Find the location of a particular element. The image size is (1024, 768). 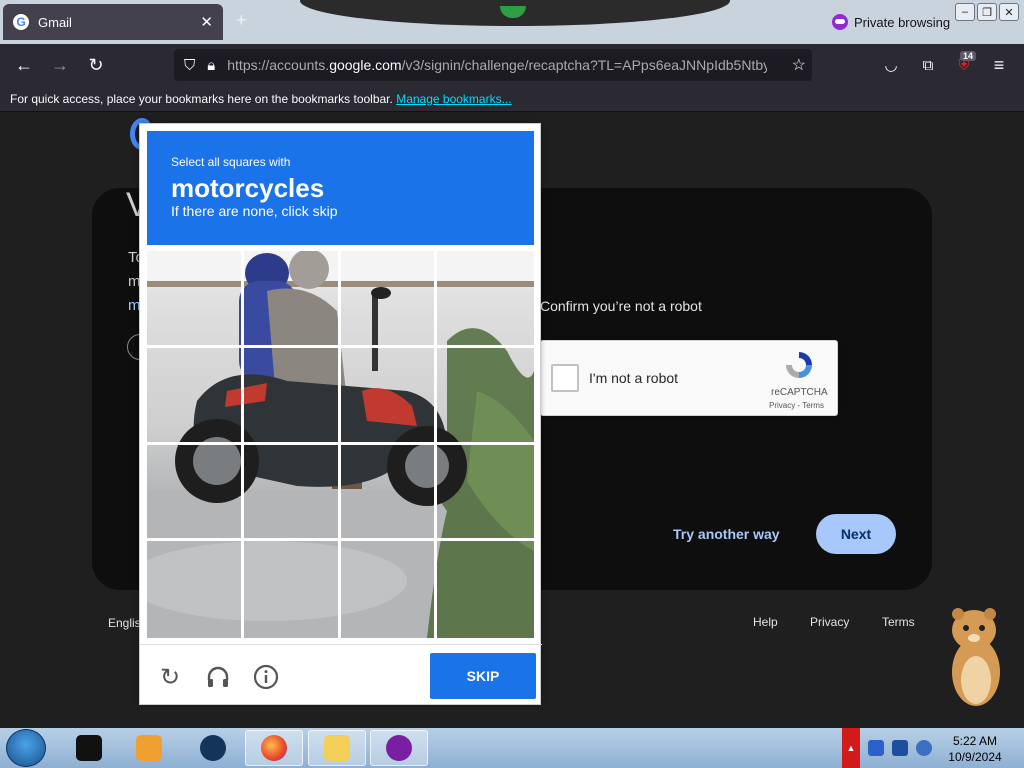

new-tab-icon: + is located at coordinates (241, 20).